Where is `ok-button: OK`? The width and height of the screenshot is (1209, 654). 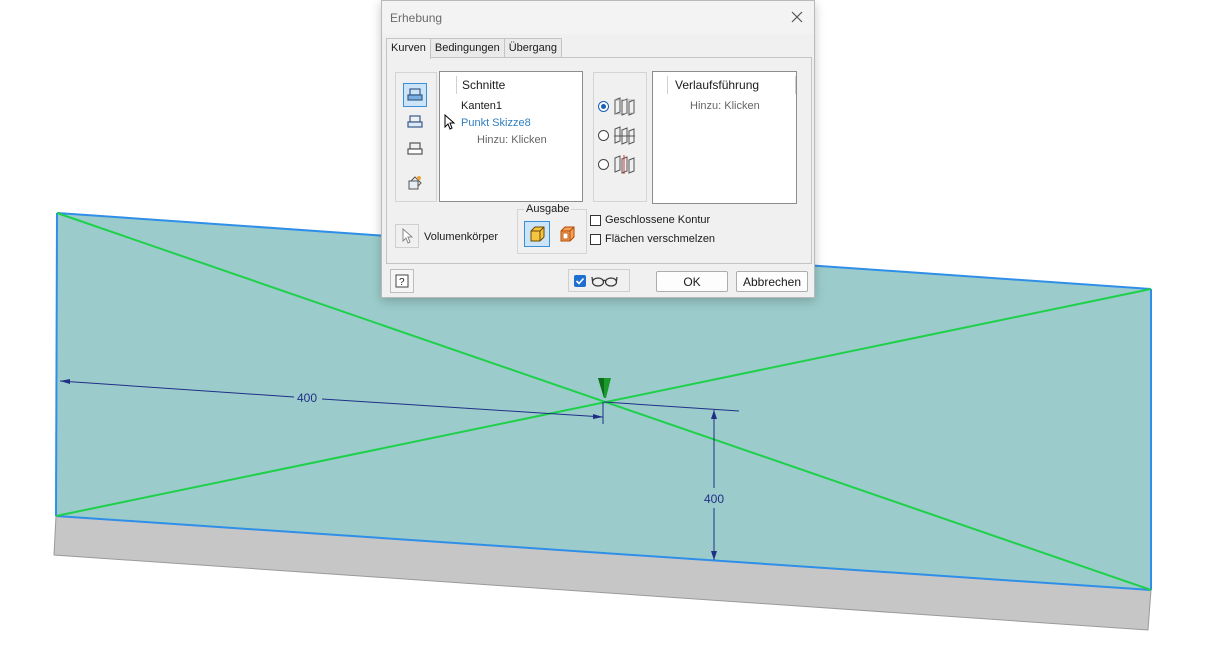
ok-button: OK is located at coordinates (692, 281).